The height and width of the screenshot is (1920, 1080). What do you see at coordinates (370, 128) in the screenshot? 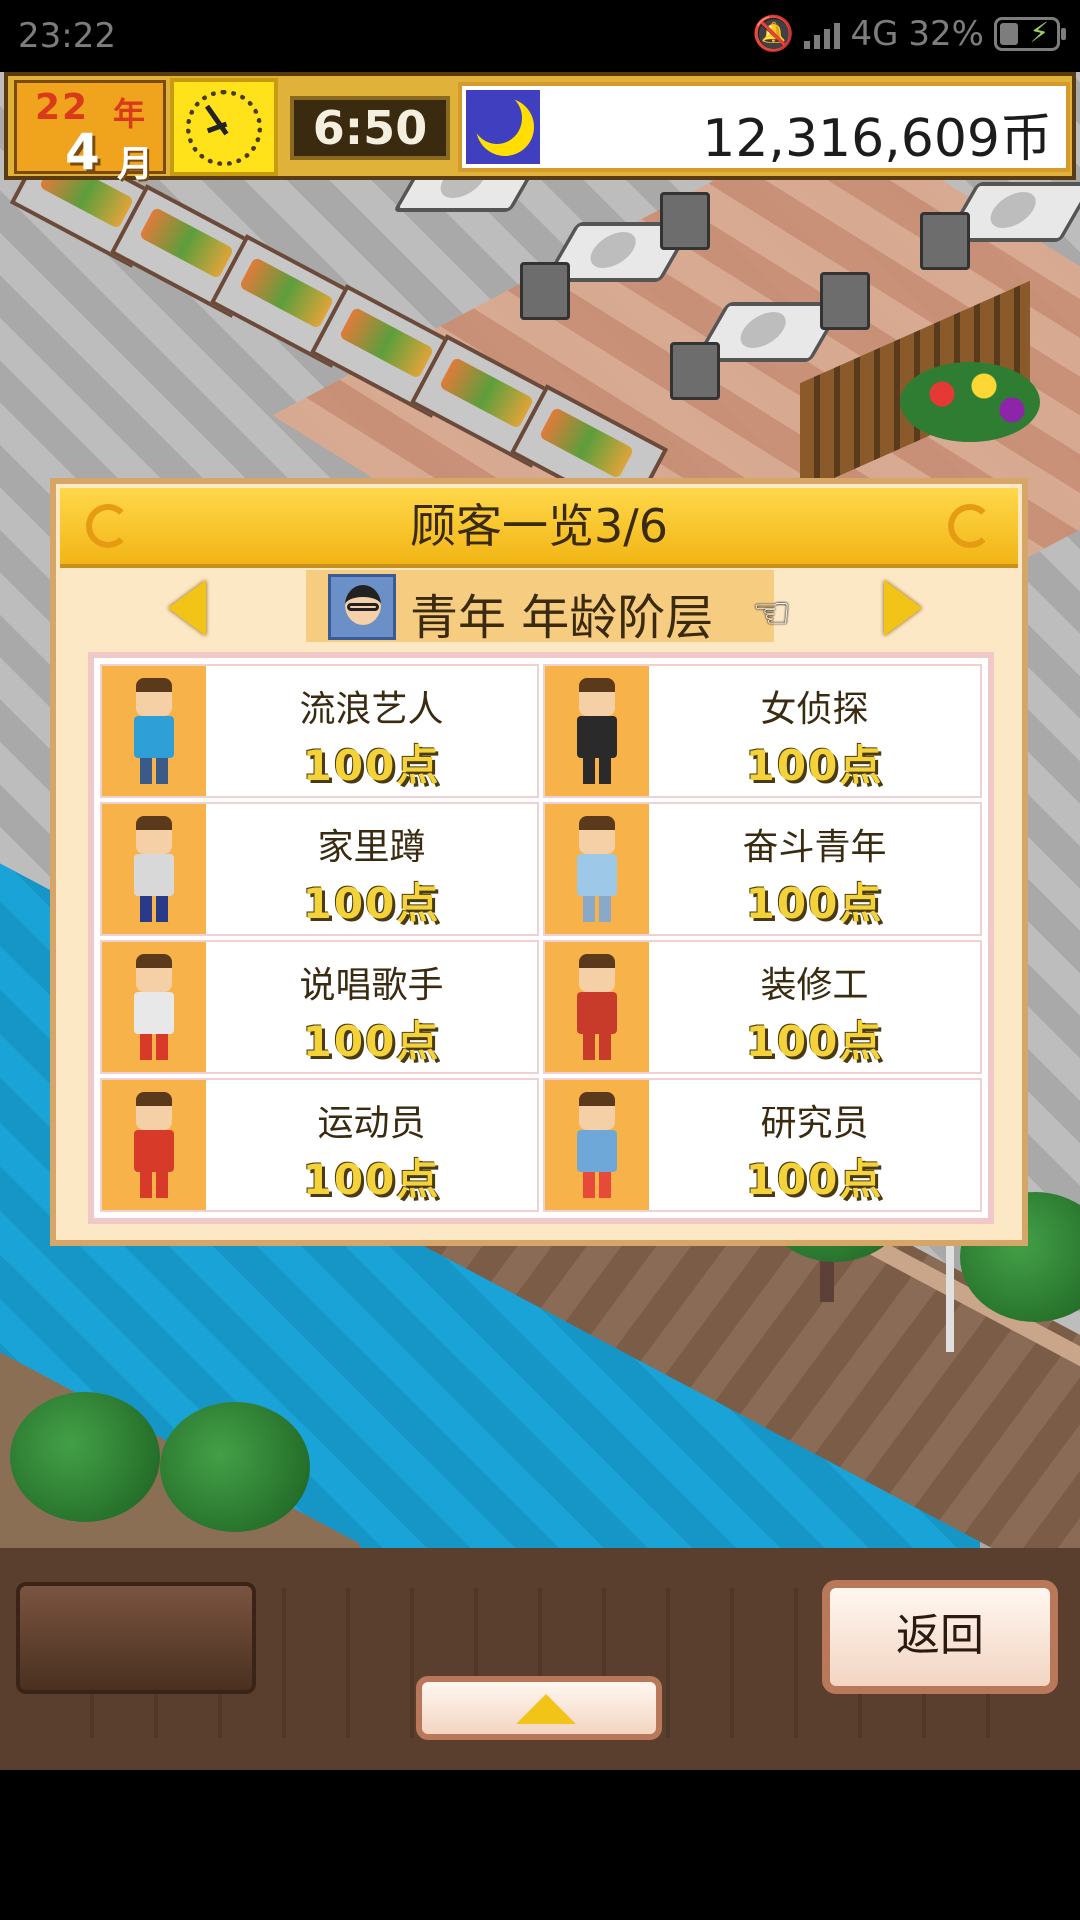
I see `game-time: 6:50` at bounding box center [370, 128].